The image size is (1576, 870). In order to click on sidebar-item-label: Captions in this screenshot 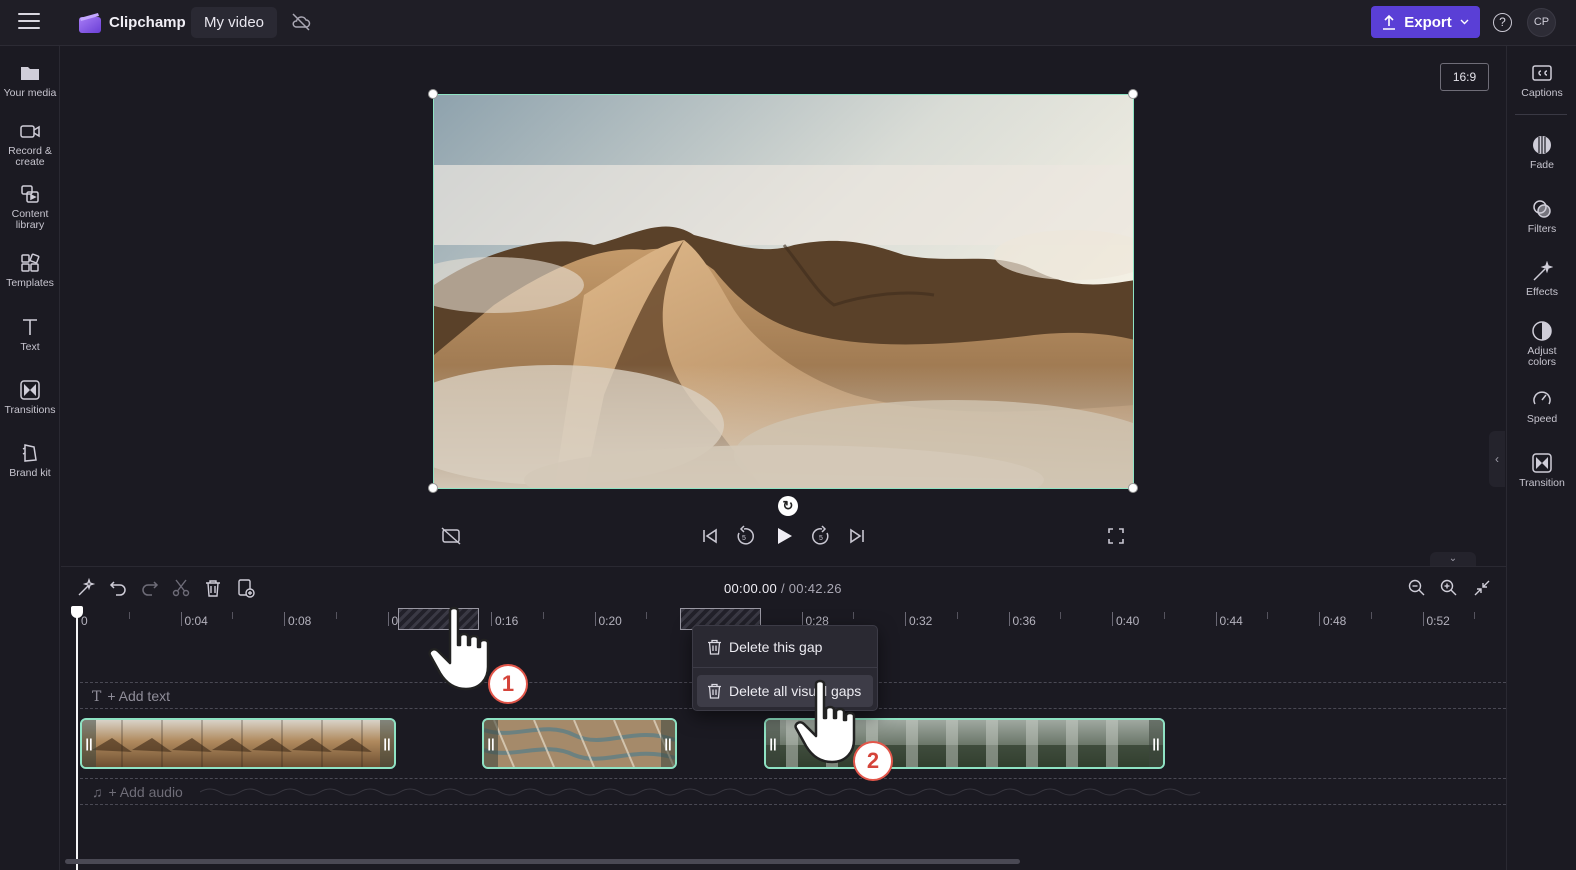, I will do `click(1542, 93)`.